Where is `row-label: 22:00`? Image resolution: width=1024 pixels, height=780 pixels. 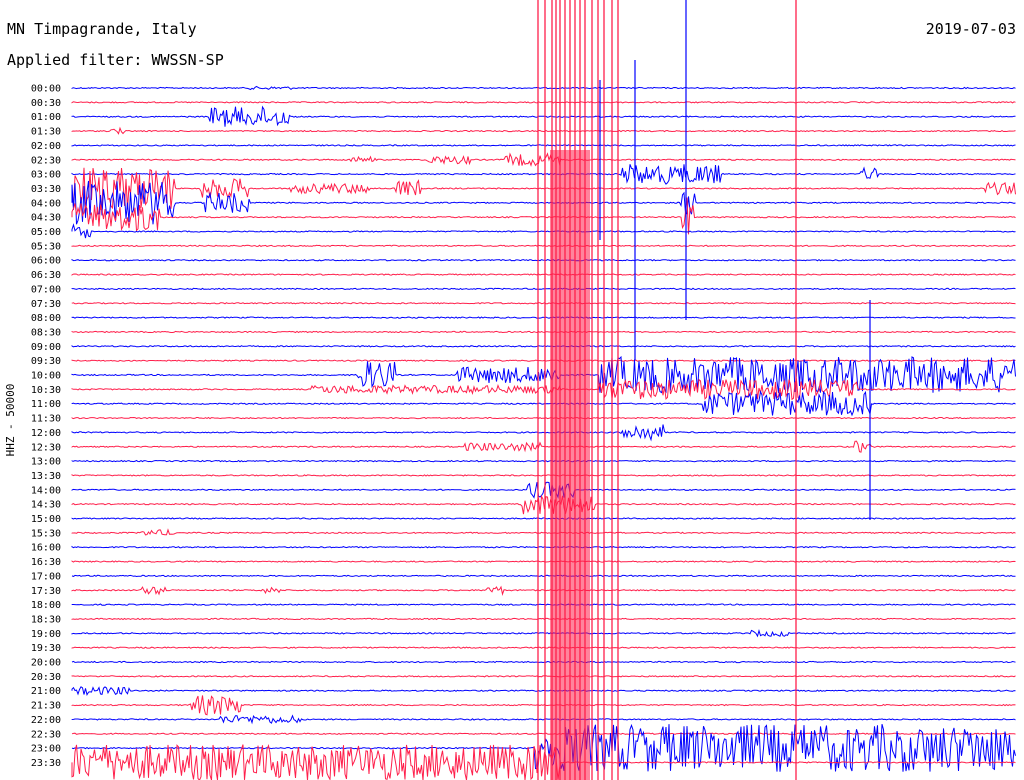 row-label: 22:00 is located at coordinates (46, 720).